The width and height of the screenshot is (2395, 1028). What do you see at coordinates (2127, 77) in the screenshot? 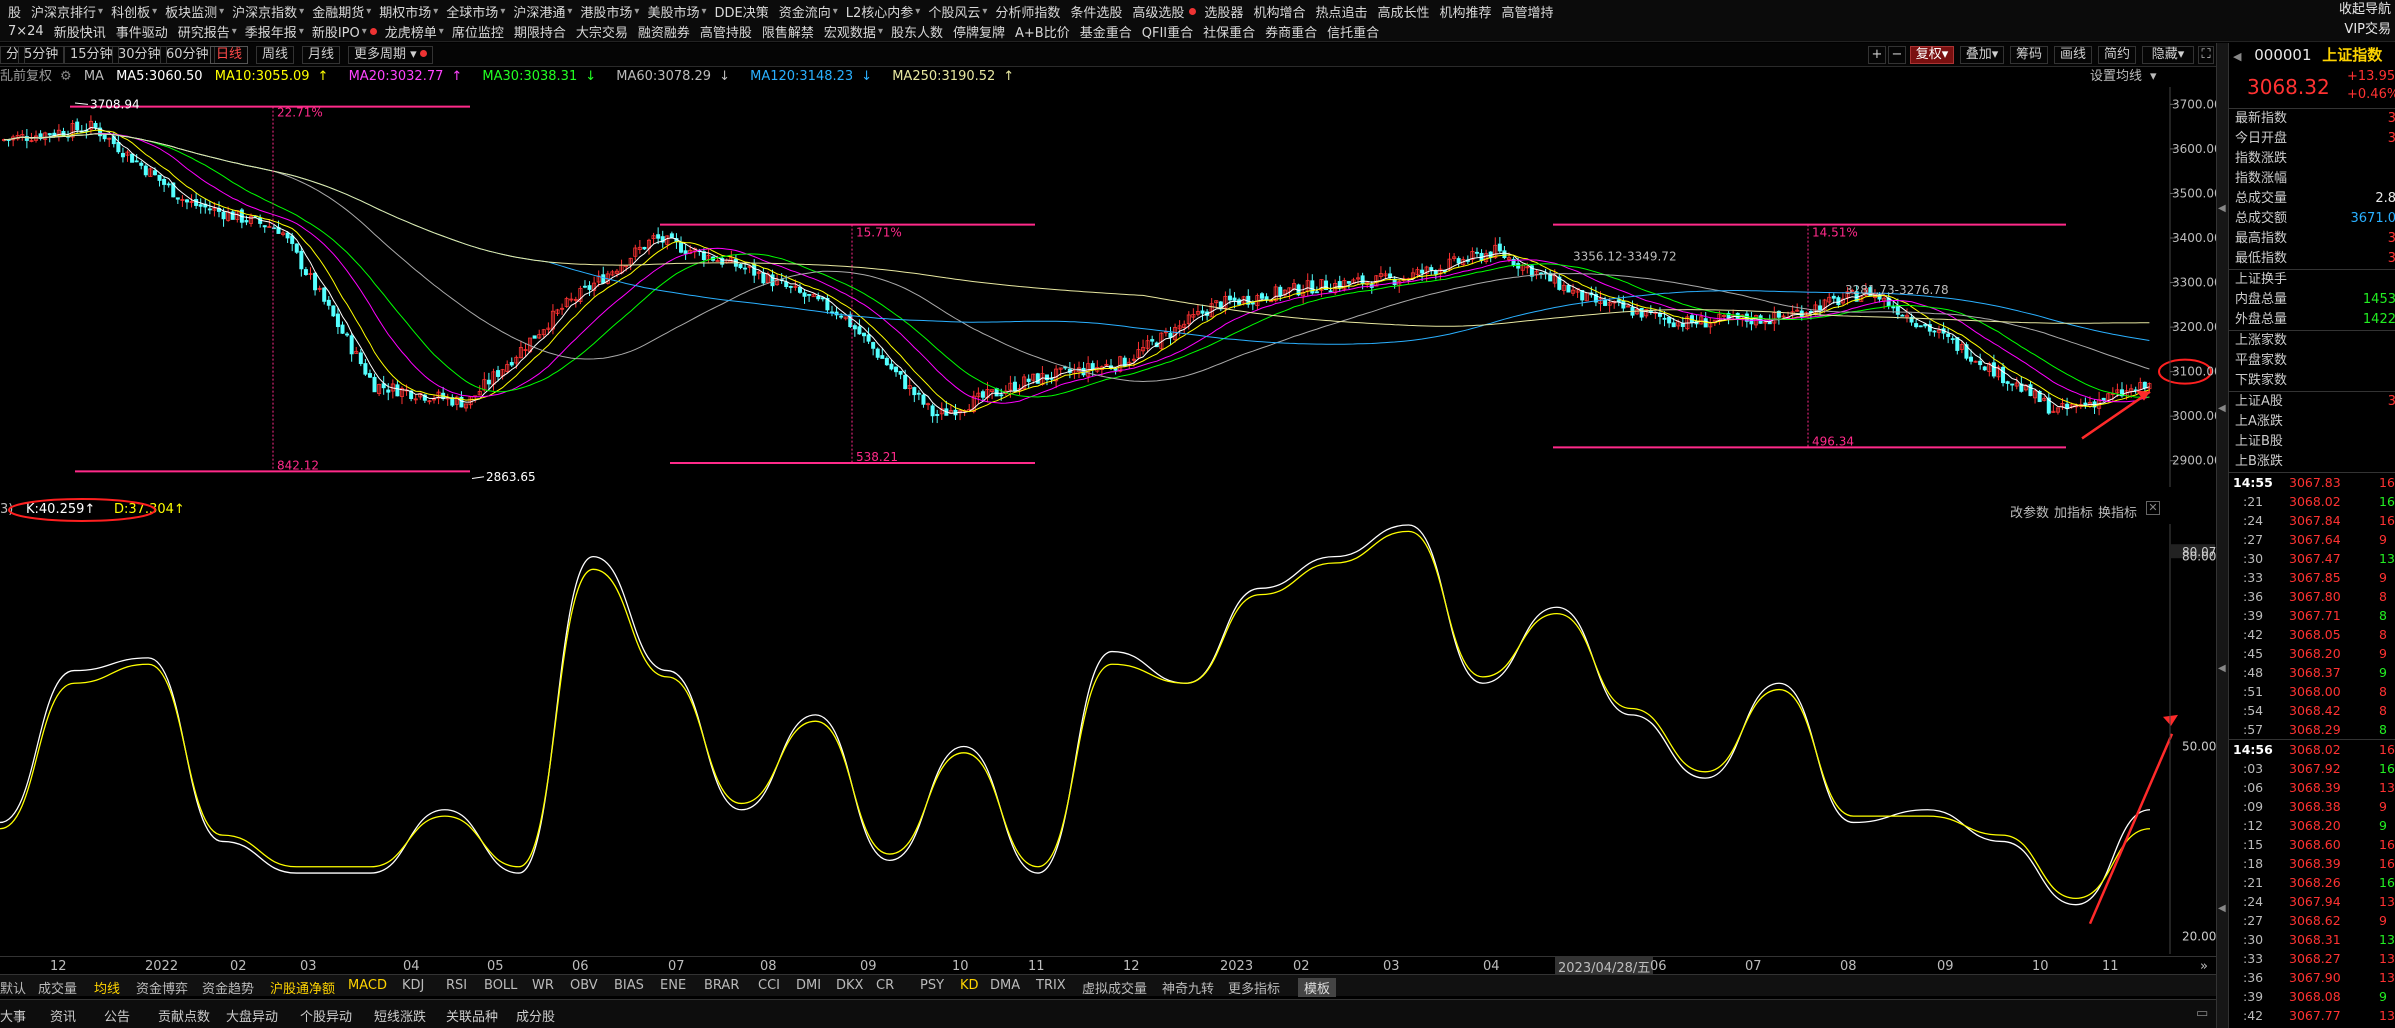
I see `ma-setting-button: 设置均线 ▾` at bounding box center [2127, 77].